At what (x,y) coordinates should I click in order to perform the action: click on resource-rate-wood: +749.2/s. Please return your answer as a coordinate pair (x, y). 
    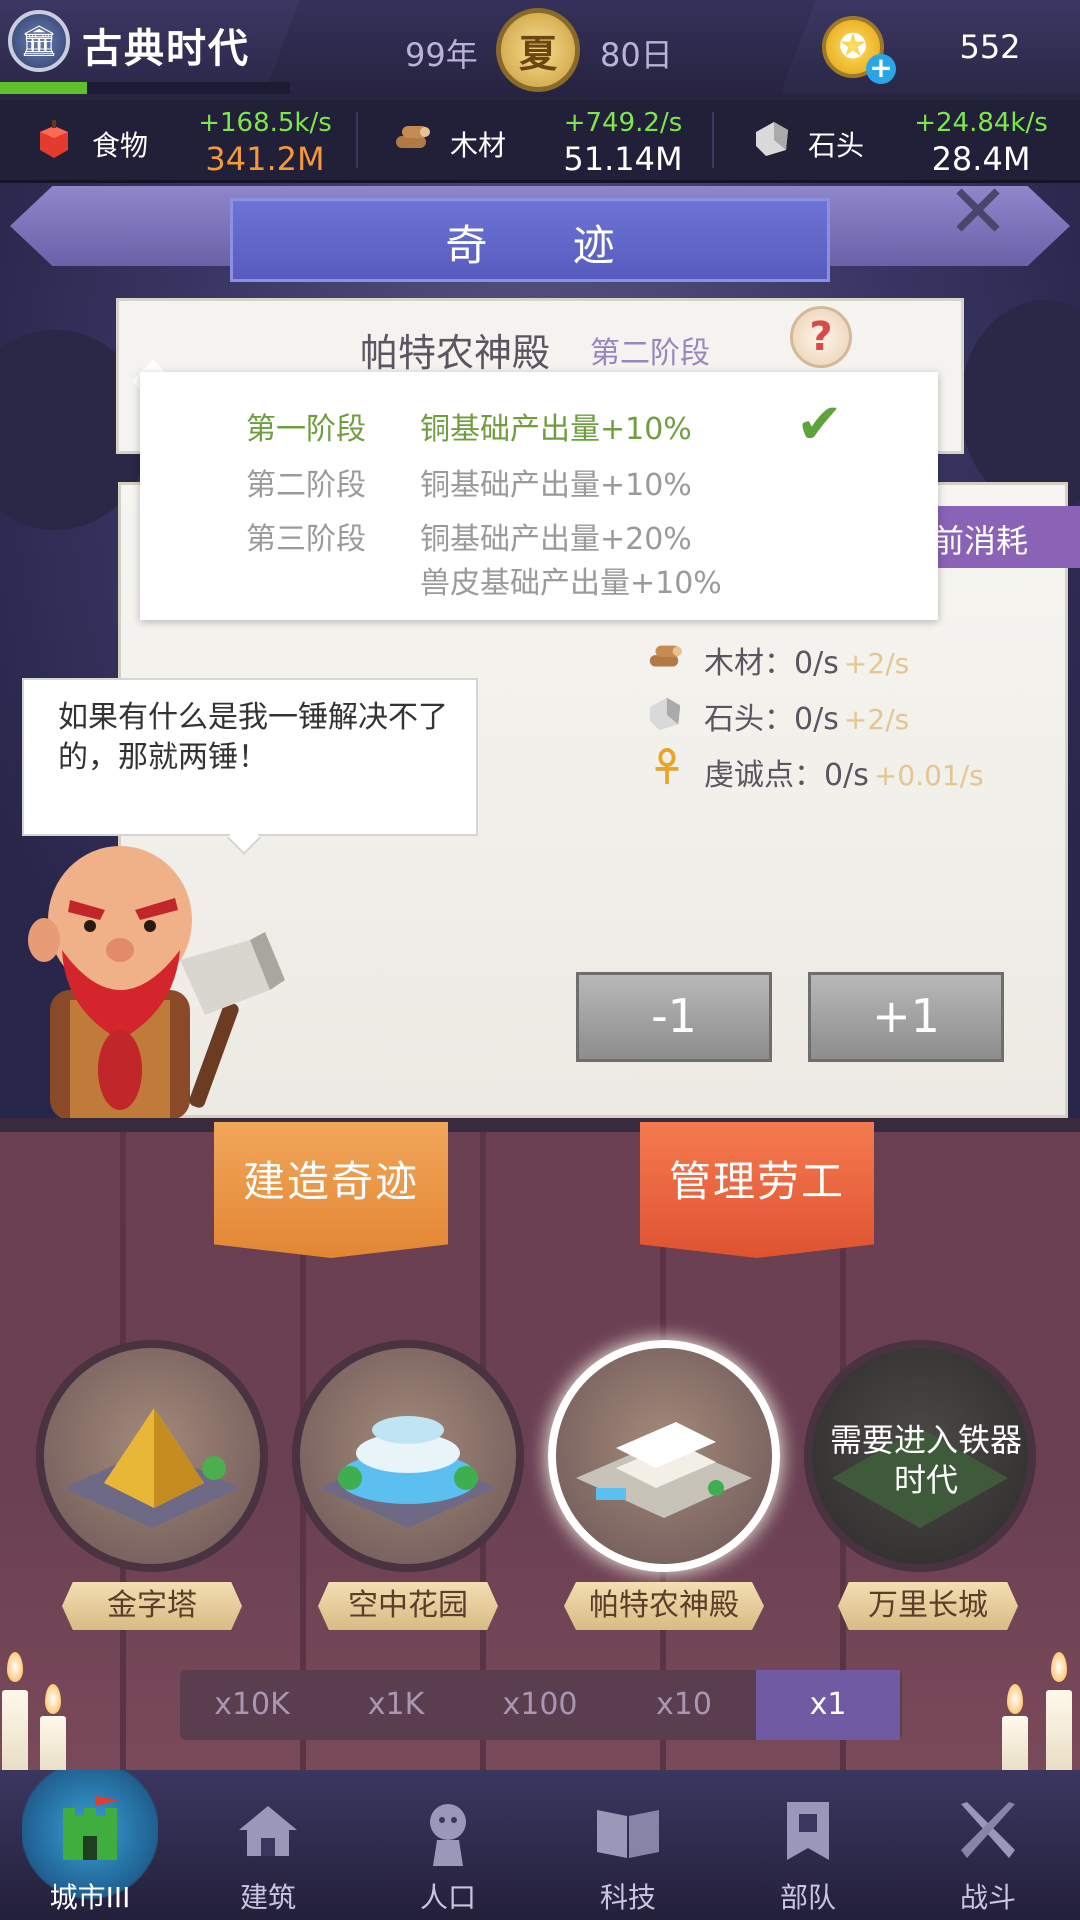
    Looking at the image, I should click on (623, 123).